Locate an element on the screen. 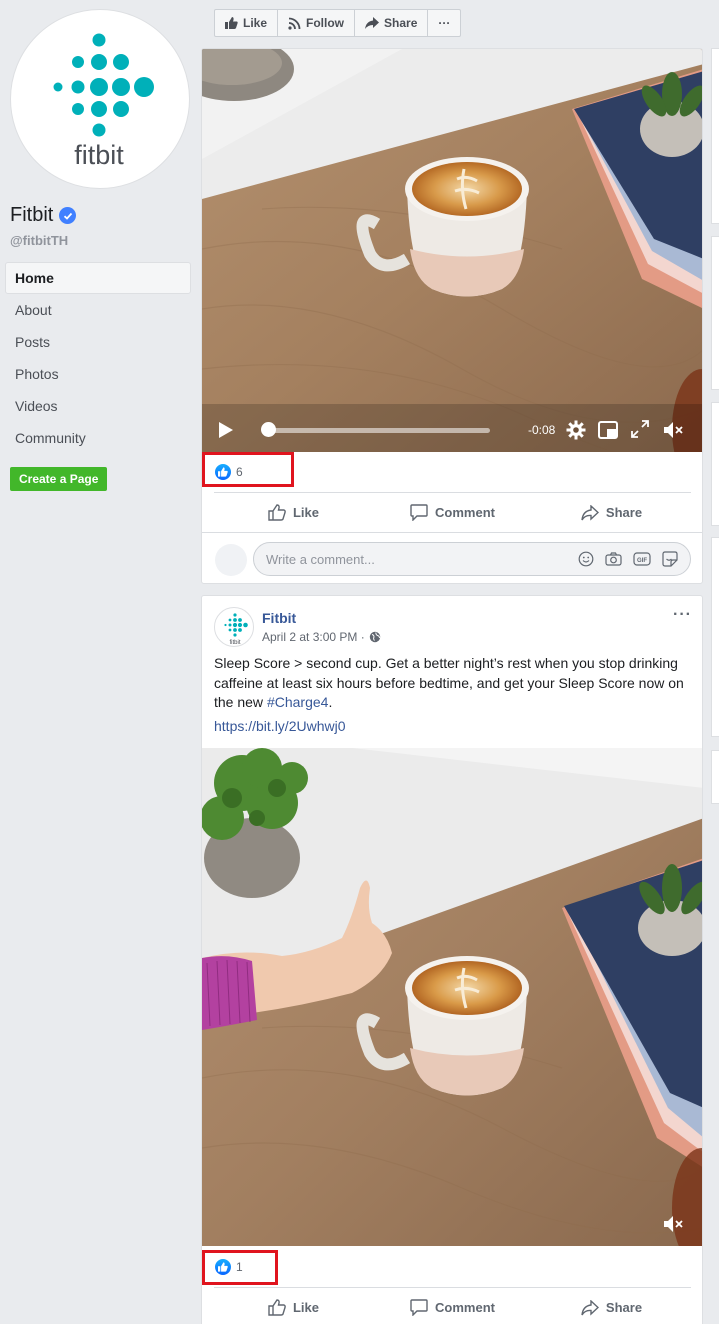 Image resolution: width=719 pixels, height=1324 pixels. post-author-name: Fitbit is located at coordinates (279, 618).